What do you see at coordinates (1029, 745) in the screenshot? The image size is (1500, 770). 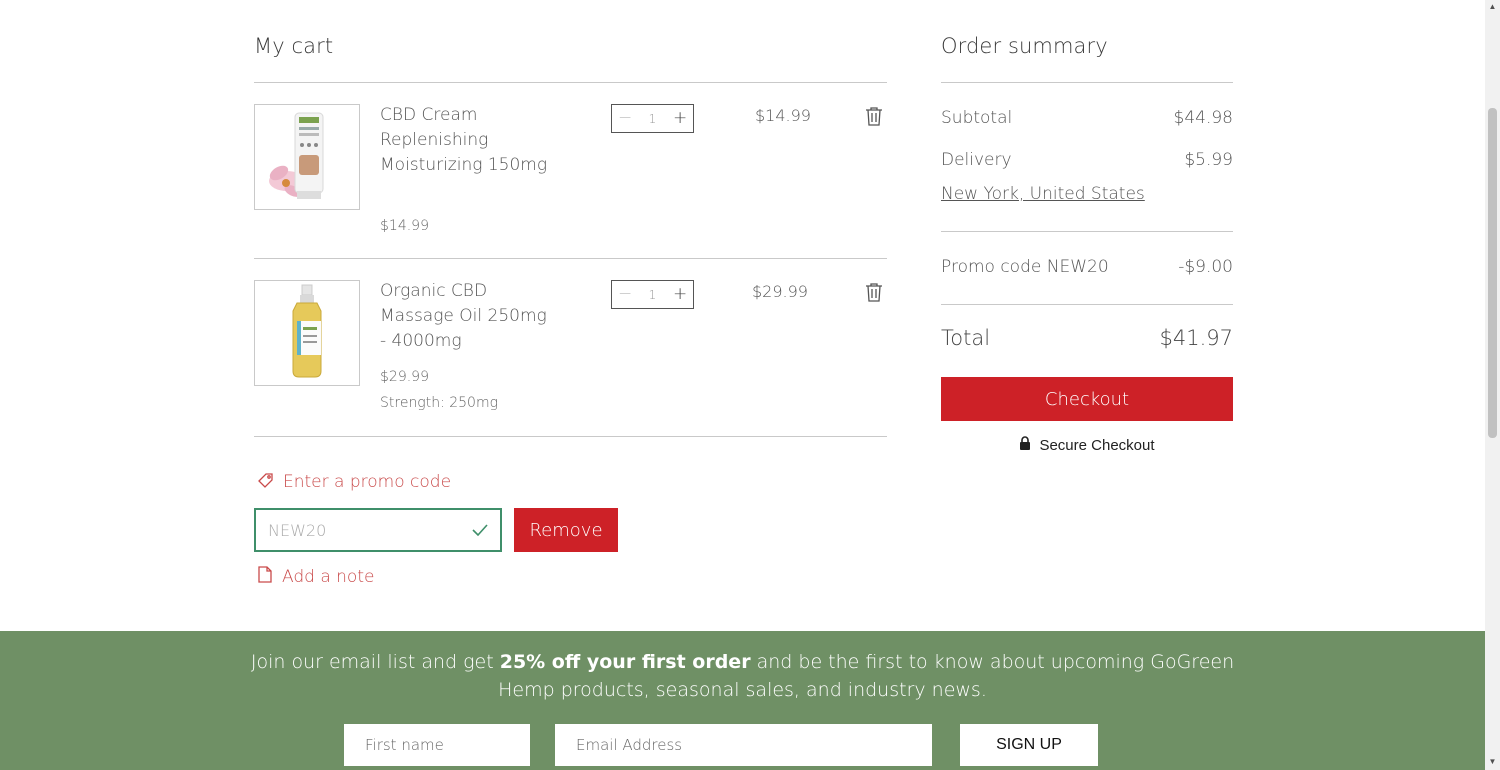 I see `sign-up-button: SIGN UP` at bounding box center [1029, 745].